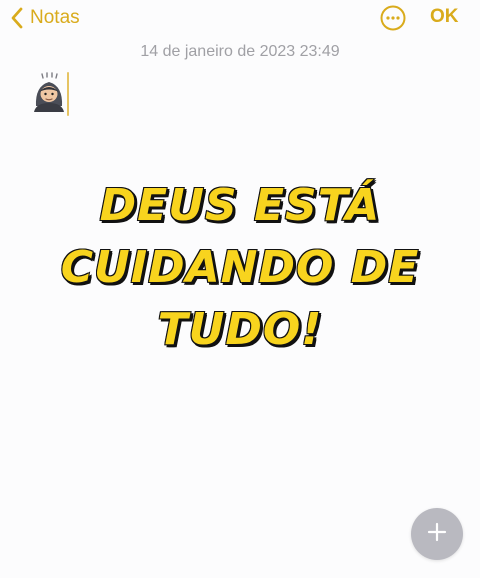 The image size is (480, 578). I want to click on back-button: Notas, so click(45, 18).